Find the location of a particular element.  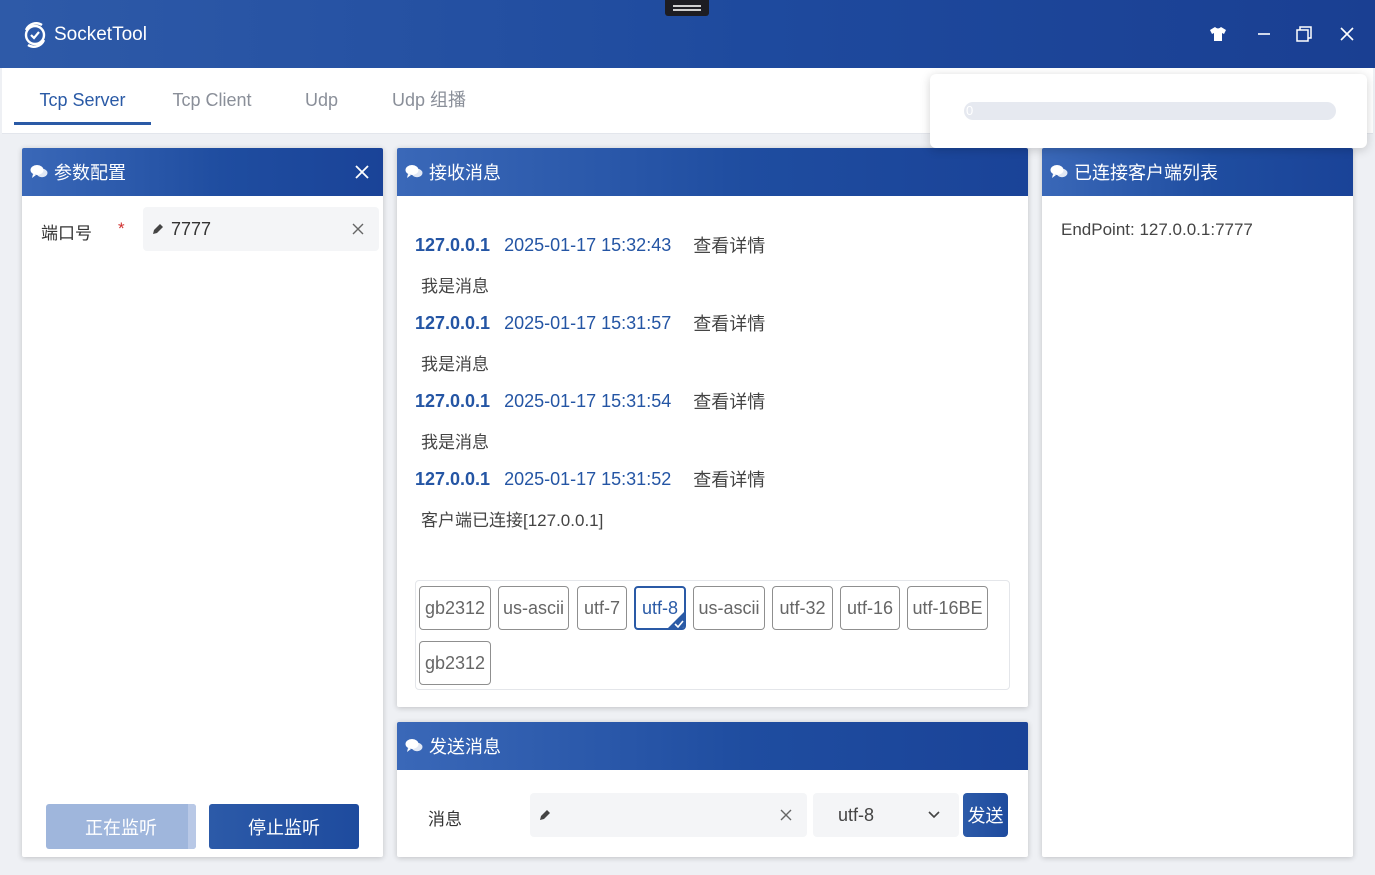

message-body: 客户端已连接[127.0.0.1] is located at coordinates (512, 520).